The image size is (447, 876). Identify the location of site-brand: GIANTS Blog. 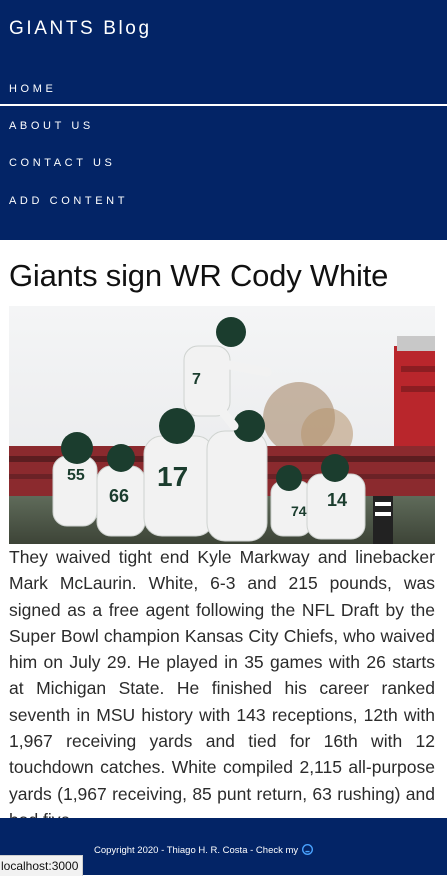
(80, 29).